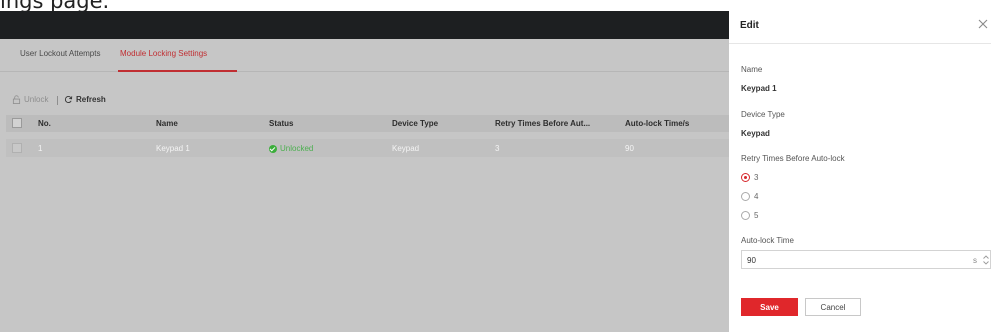  Describe the element at coordinates (752, 69) in the screenshot. I see `name-label: Name` at that location.